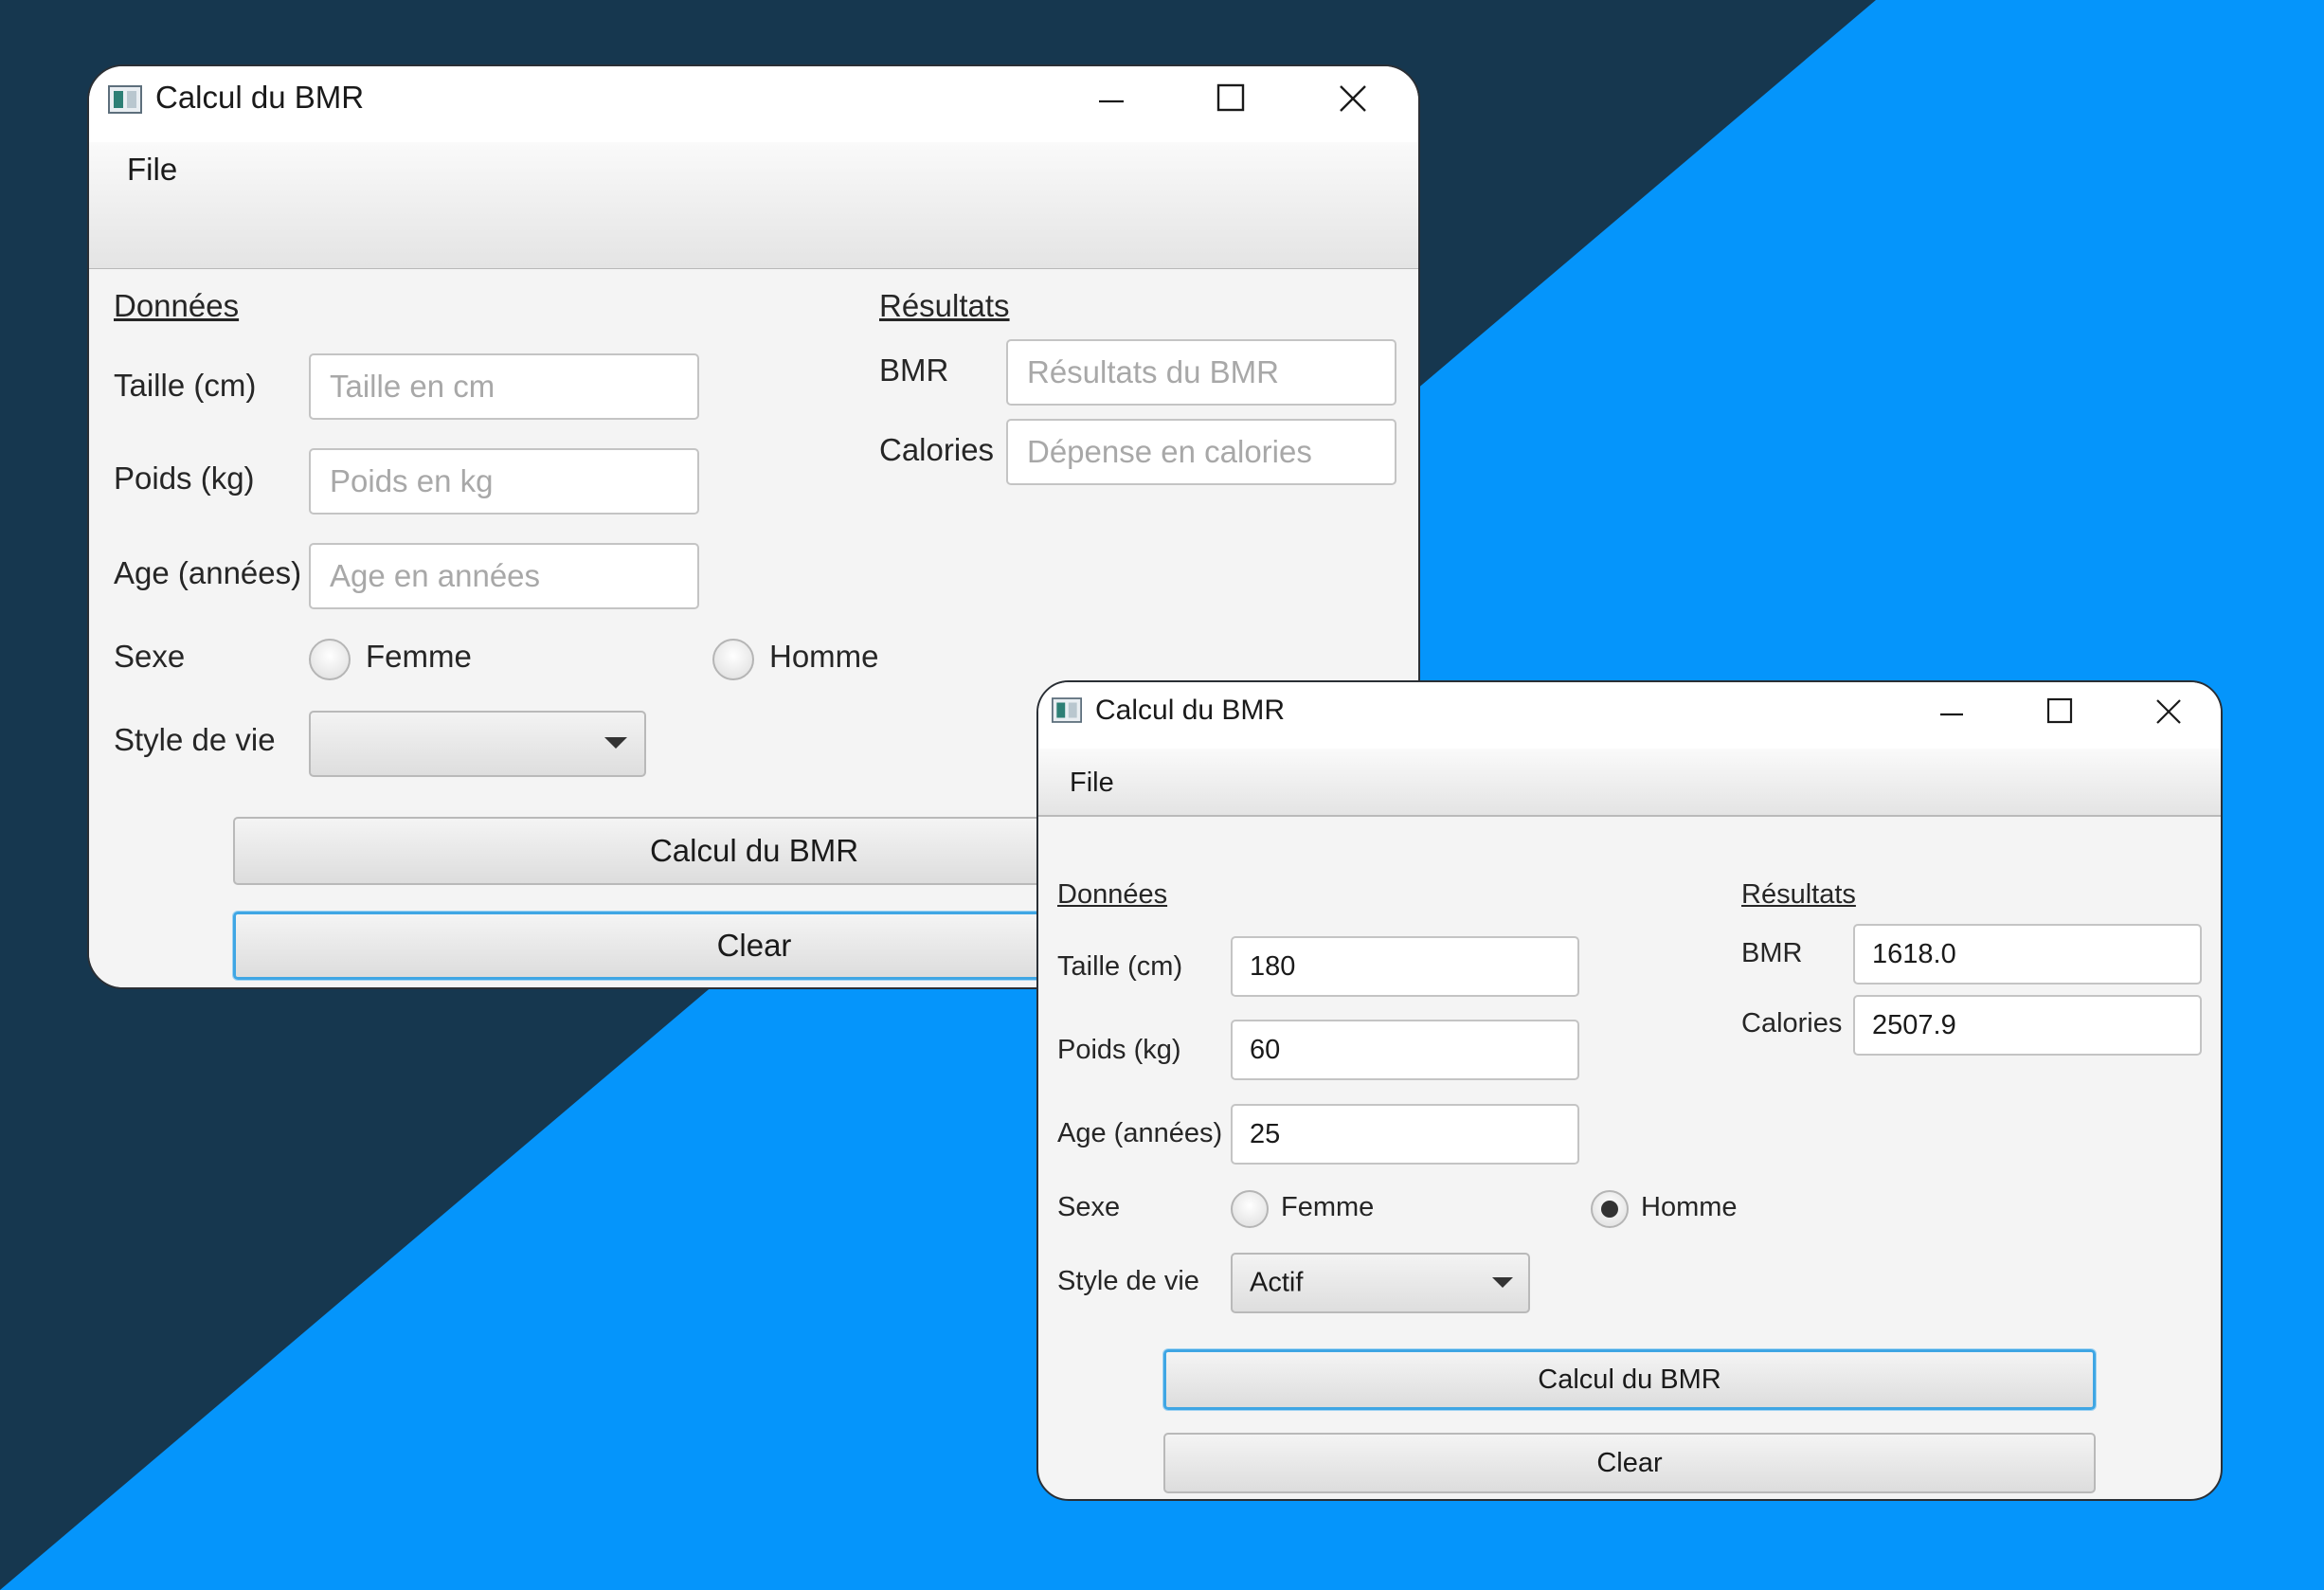  What do you see at coordinates (1629, 1379) in the screenshot?
I see `calcul-bmr-button: Calcul du BMR` at bounding box center [1629, 1379].